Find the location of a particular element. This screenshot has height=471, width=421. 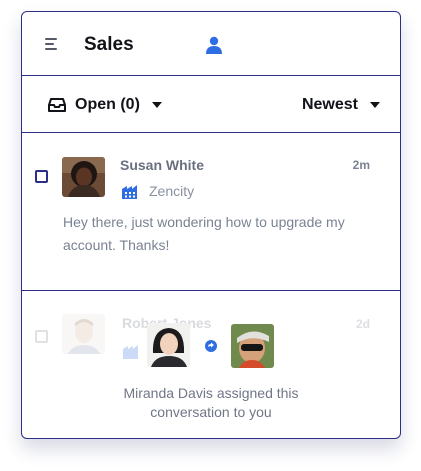

assignment-line: Miranda Davis assigned this is located at coordinates (211, 393).